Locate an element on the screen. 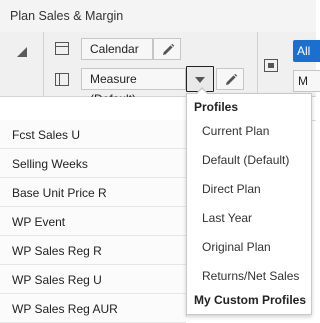 This screenshot has width=320, height=323. corner-triangle-icon is located at coordinates (22, 52).